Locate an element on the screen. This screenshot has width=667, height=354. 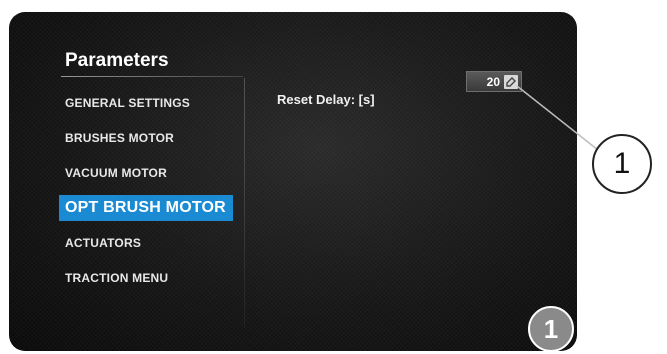
menu-item-actuators: ACTUATORS is located at coordinates (155, 243).